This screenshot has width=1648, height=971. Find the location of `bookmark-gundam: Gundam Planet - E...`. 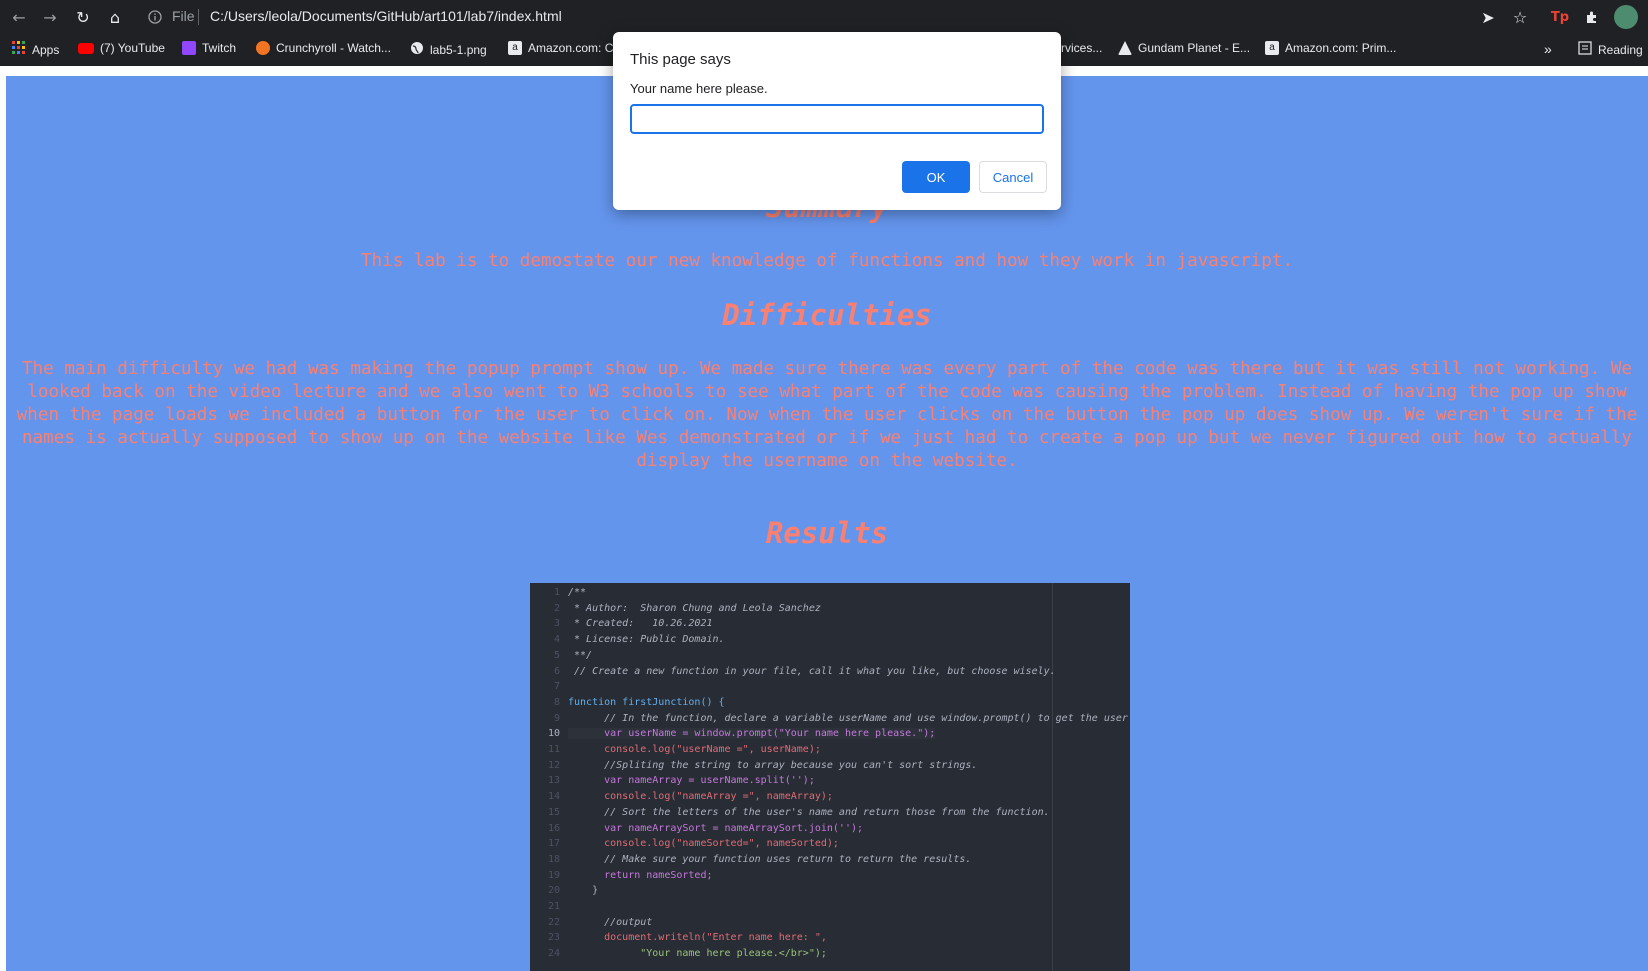

bookmark-gundam: Gundam Planet - E... is located at coordinates (1184, 48).